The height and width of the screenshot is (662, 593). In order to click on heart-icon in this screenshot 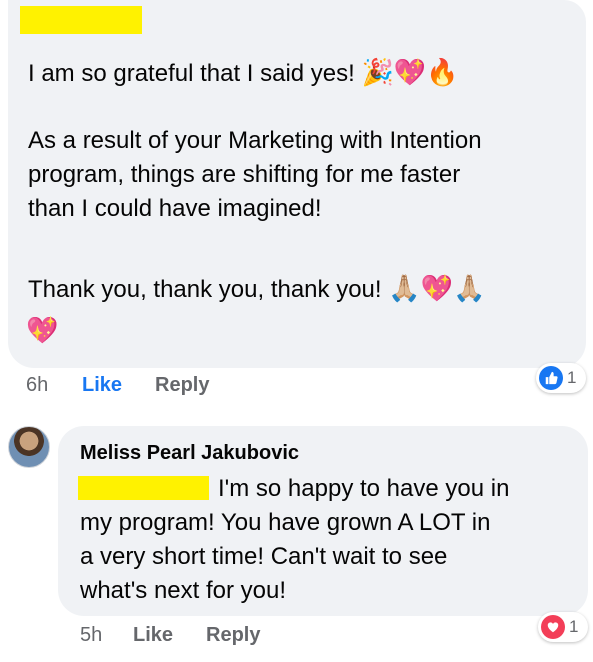, I will do `click(553, 627)`.